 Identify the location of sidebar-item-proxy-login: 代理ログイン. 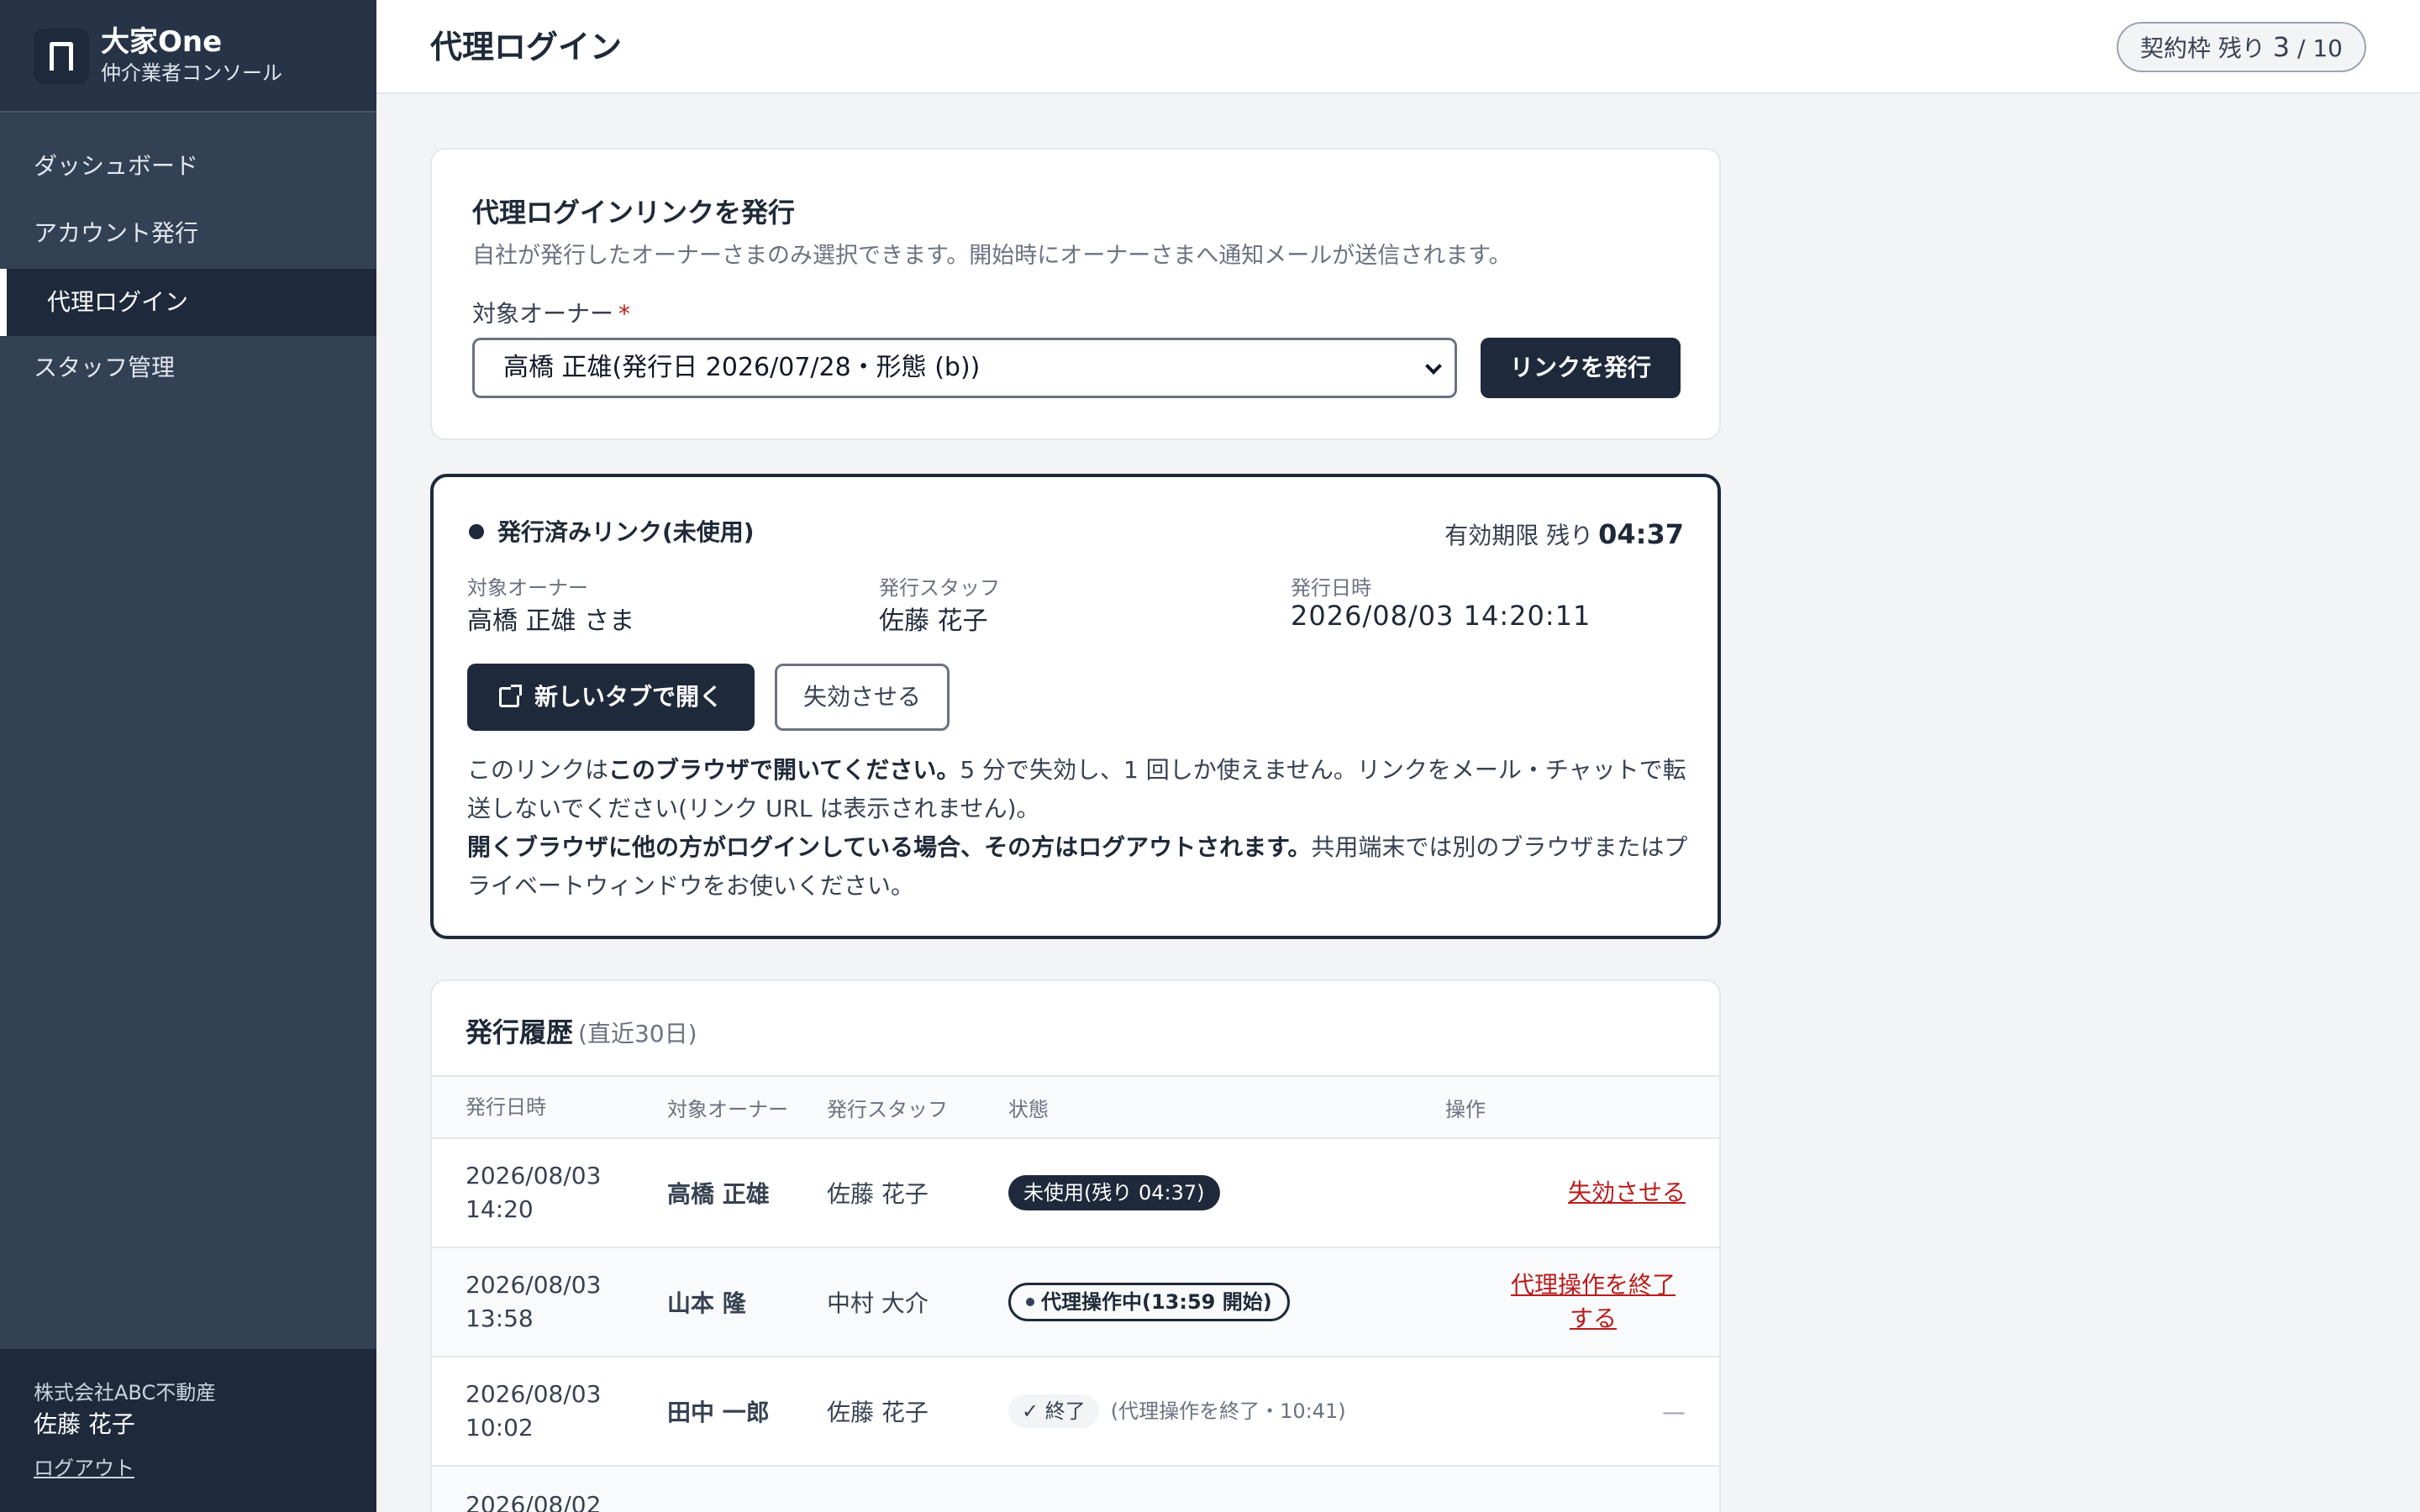
(188, 302).